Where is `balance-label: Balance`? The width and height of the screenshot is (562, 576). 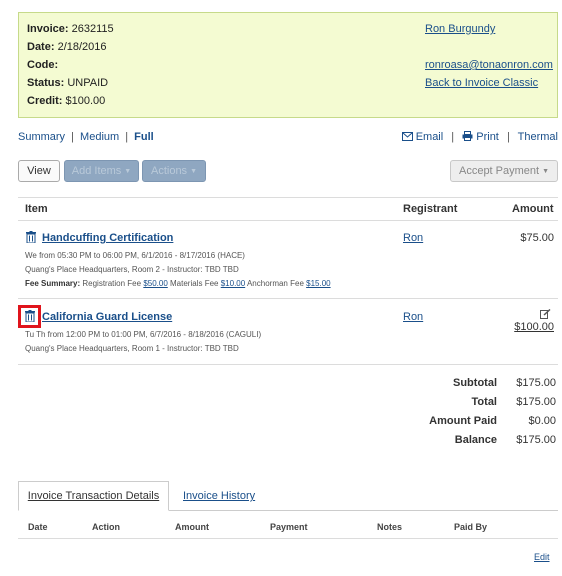
balance-label: Balance is located at coordinates (475, 440).